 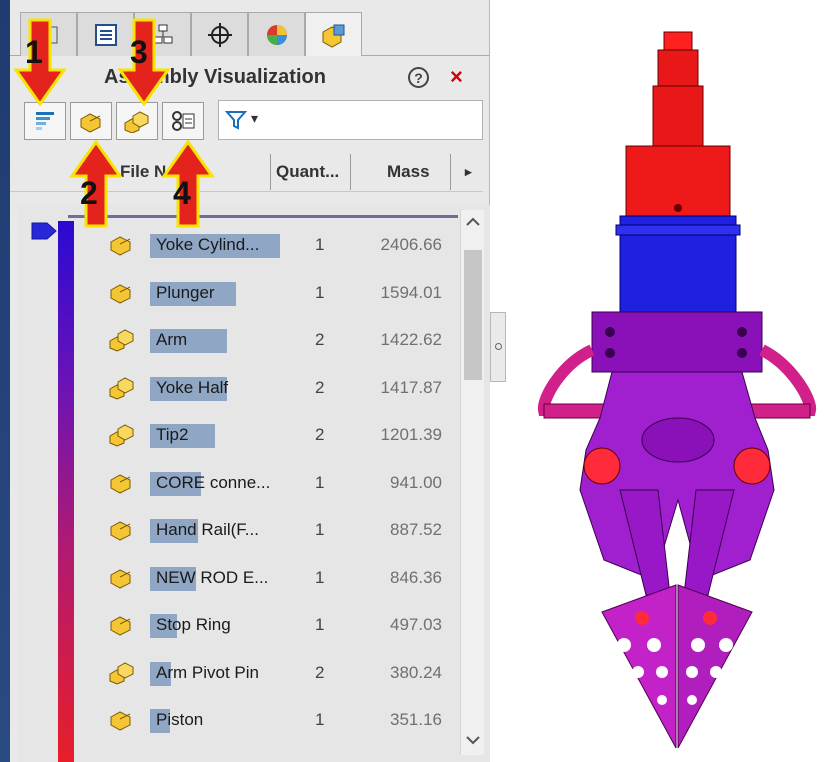 I want to click on scroll-down-icon, so click(x=473, y=740).